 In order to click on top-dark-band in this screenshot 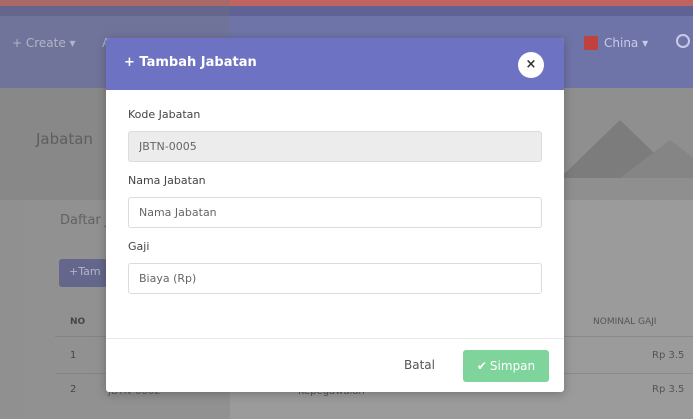, I will do `click(346, 11)`.